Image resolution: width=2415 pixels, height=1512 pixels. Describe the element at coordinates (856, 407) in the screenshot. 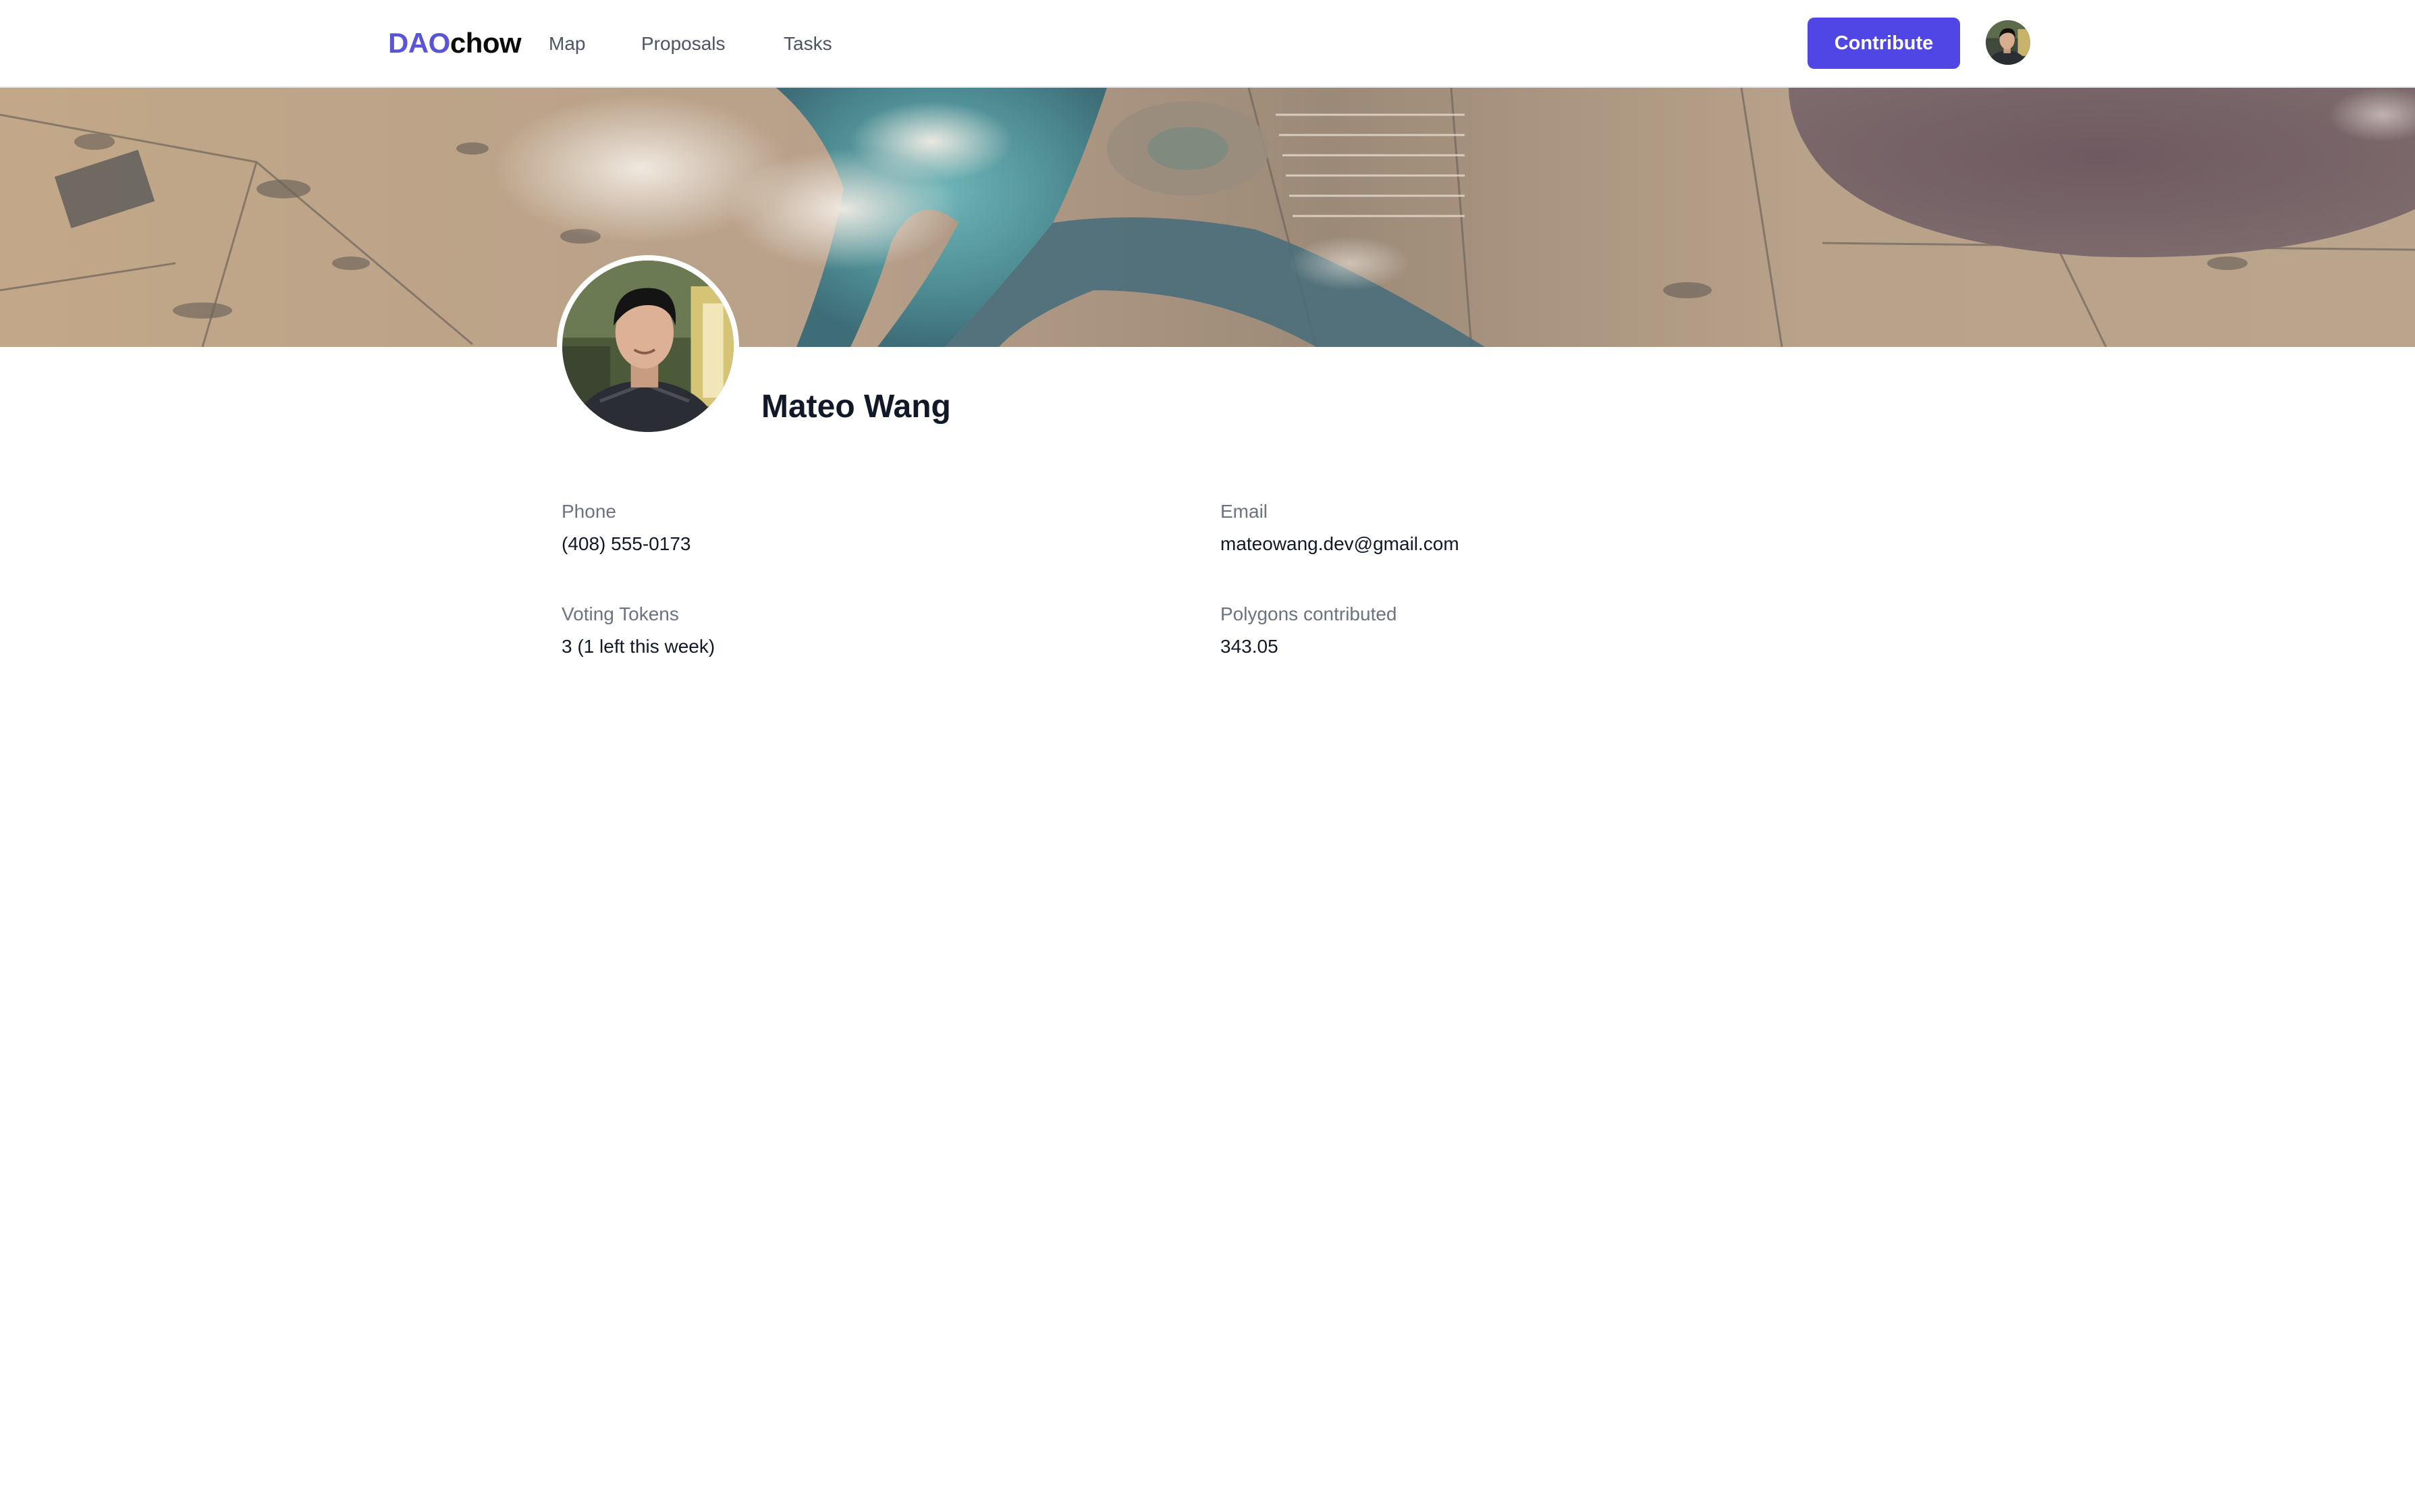

I see `profile-name: Mateo Wang` at that location.